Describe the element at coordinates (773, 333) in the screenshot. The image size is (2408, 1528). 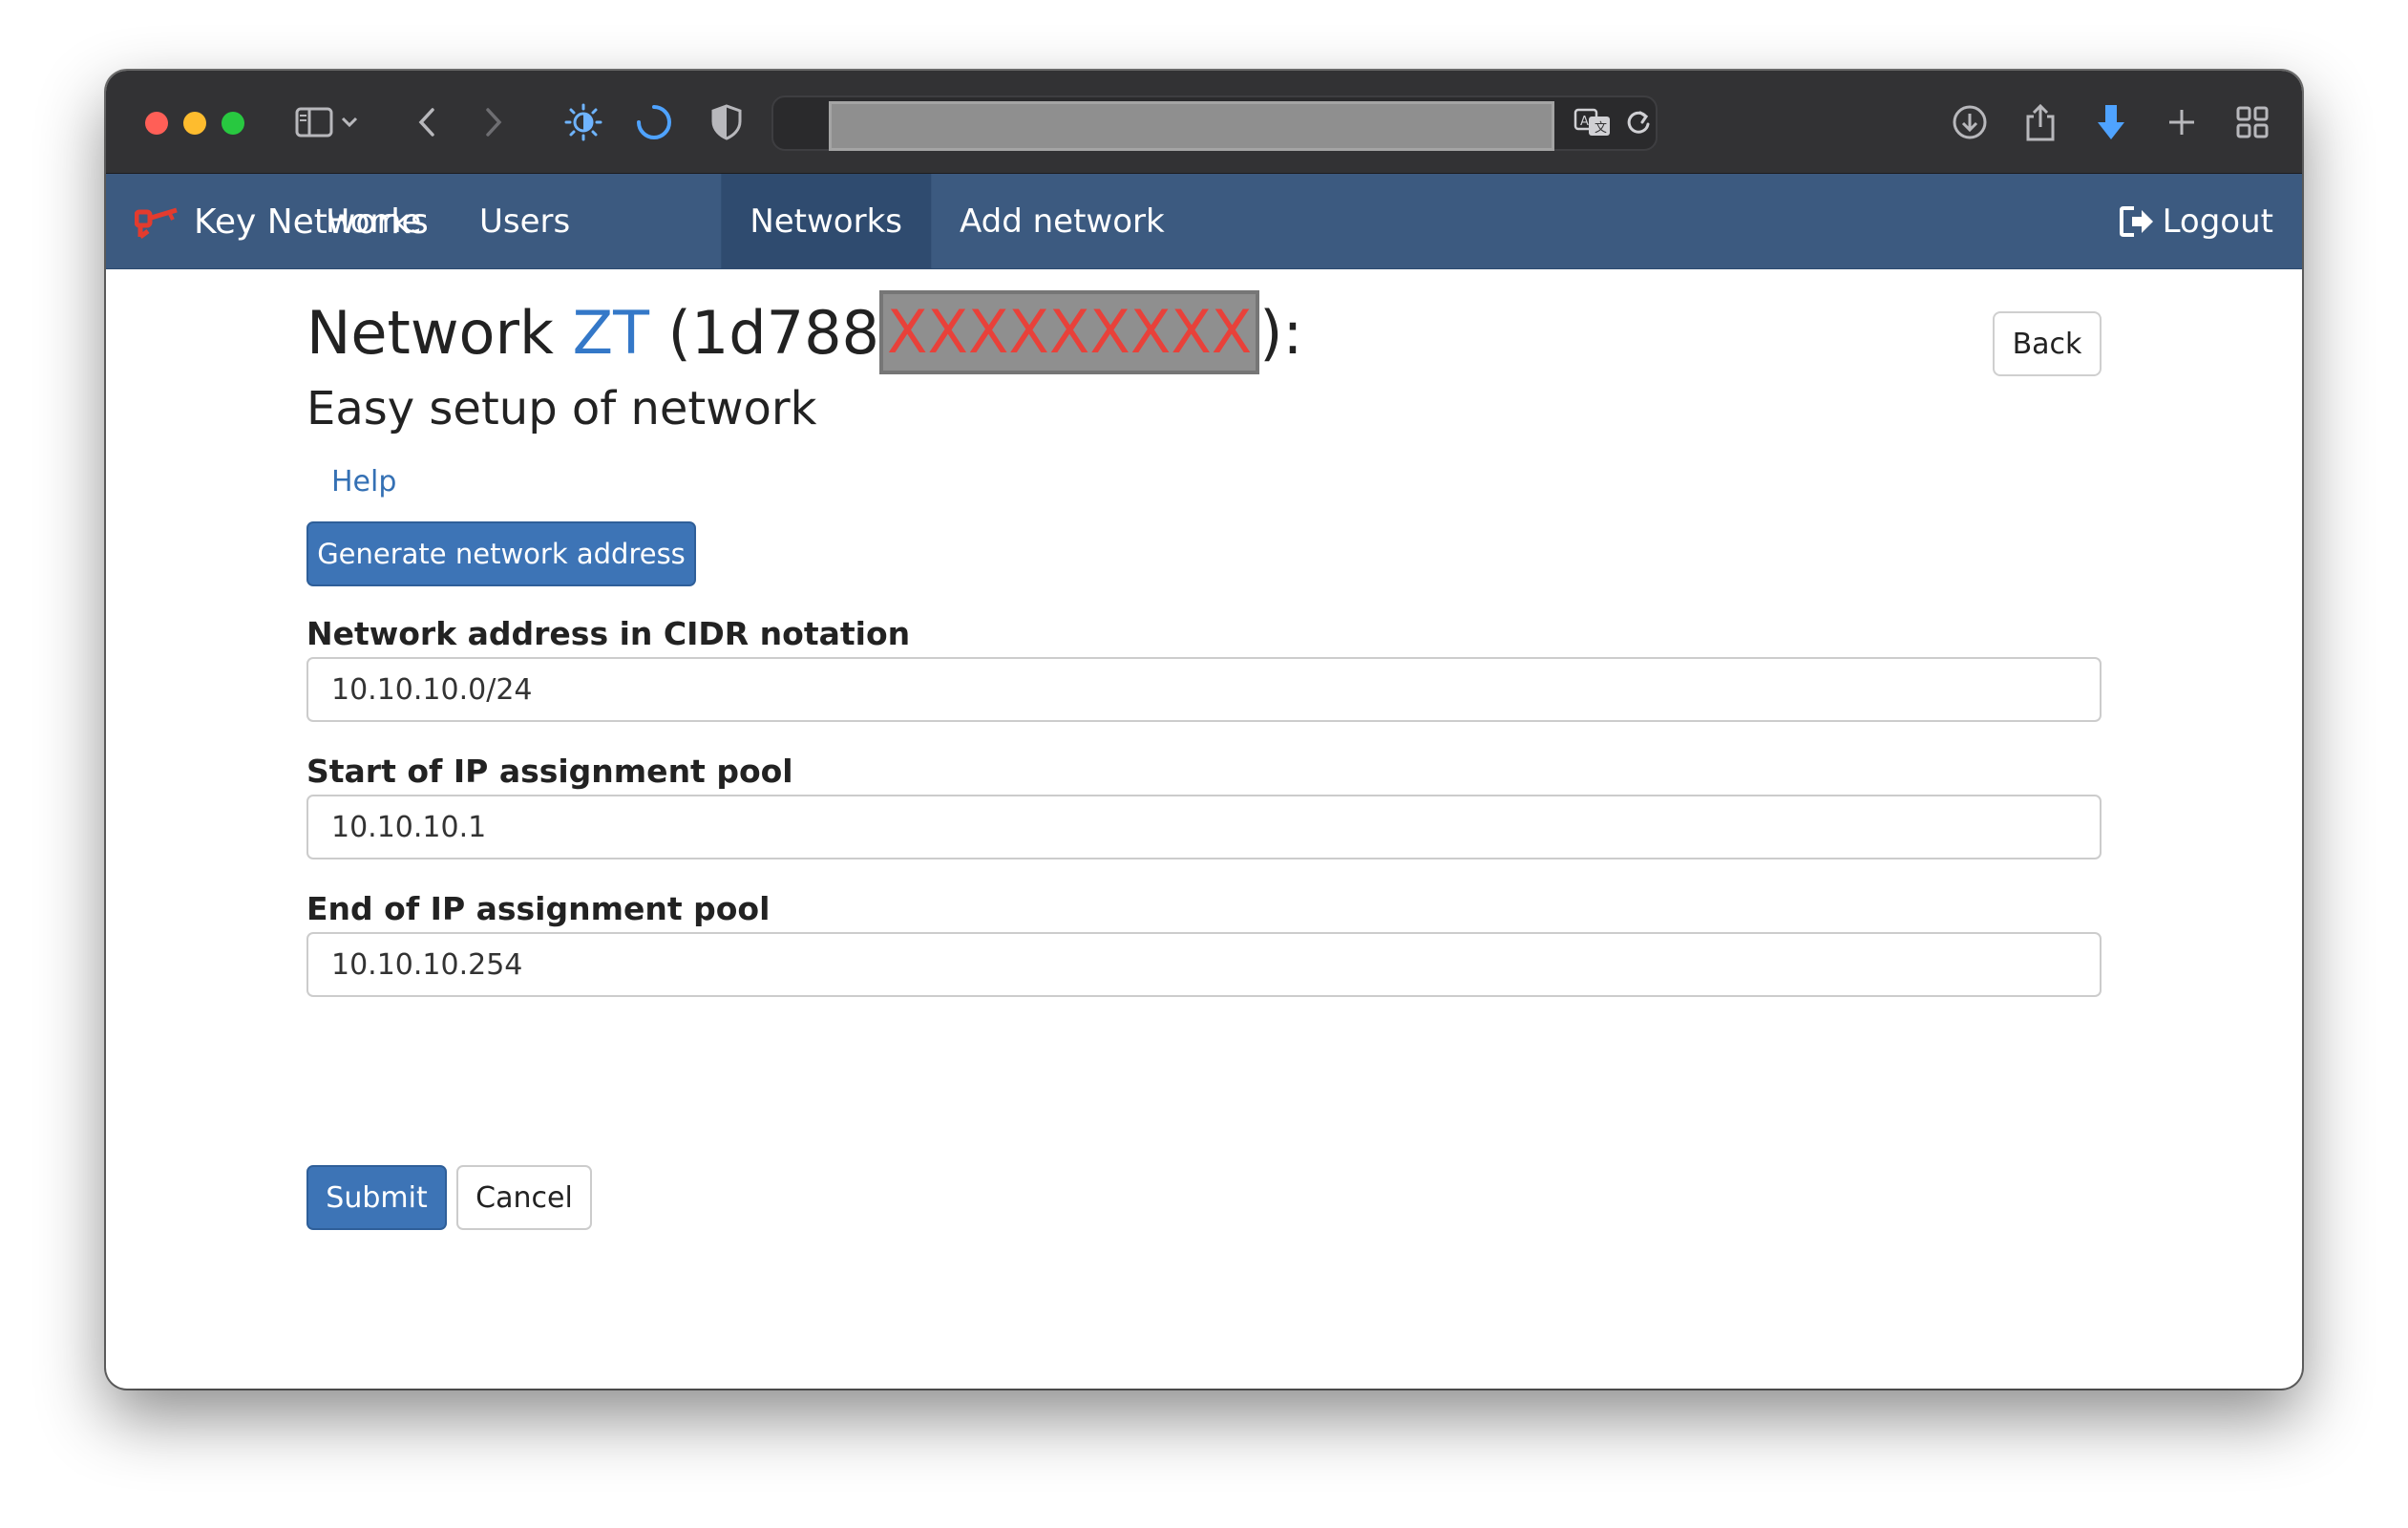
I see `network-id-prefix: (1d788` at that location.